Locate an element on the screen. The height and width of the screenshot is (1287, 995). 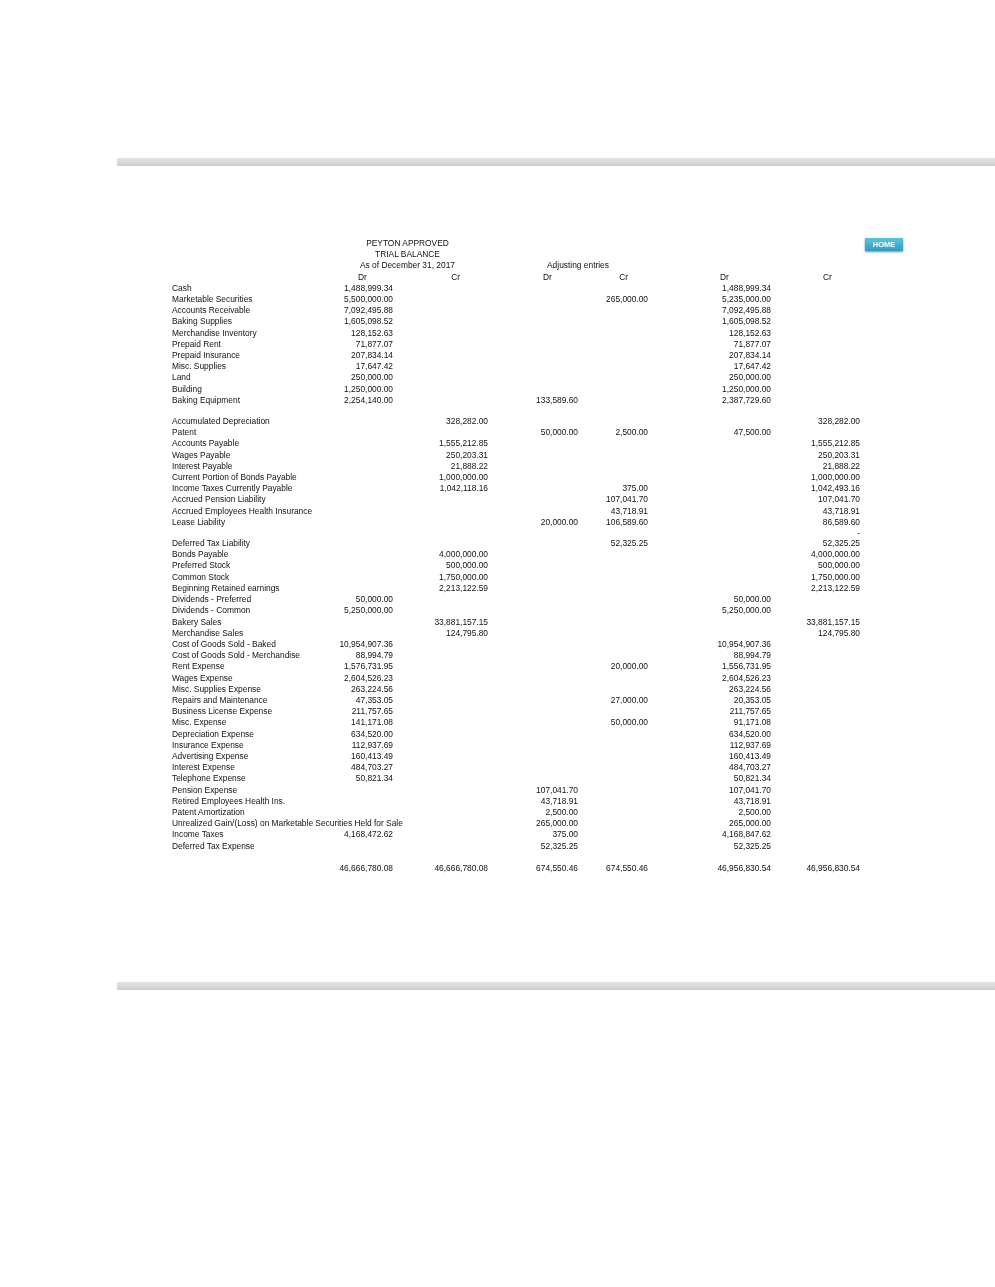
amount-cell-text: 7,092,495.88 is located at coordinates (746, 311).